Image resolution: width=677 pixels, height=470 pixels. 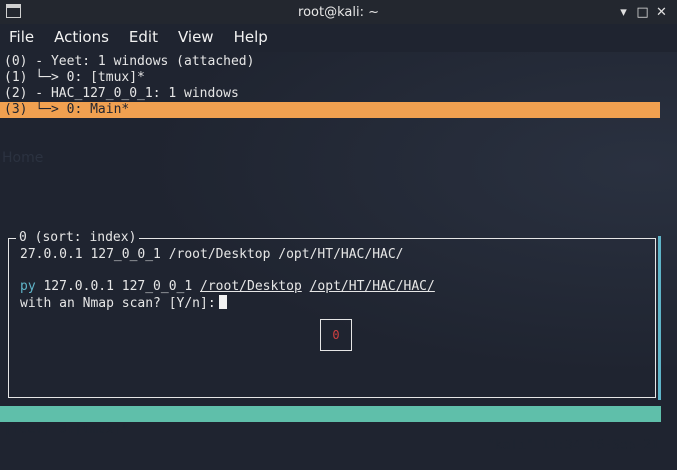 I want to click on status-right: "kali" 11:34 16-Sep-21, so click(x=572, y=445).